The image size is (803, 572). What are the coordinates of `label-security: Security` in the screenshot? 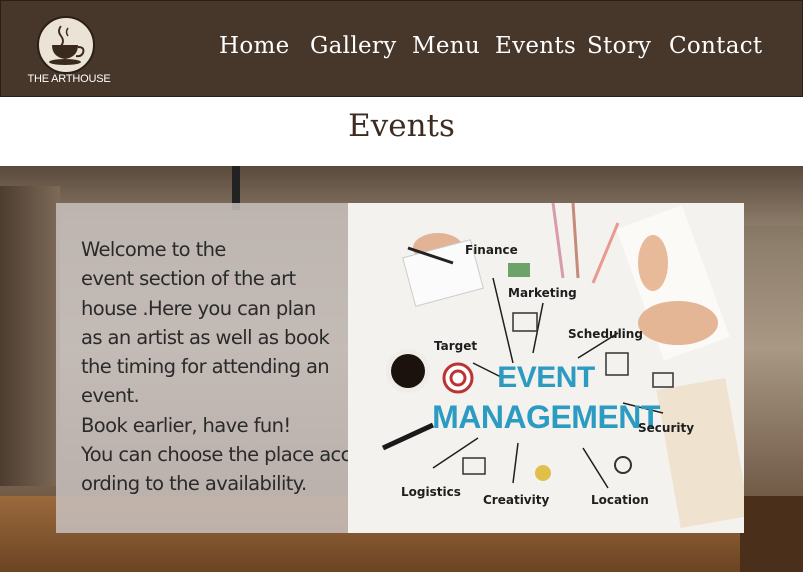 It's located at (666, 428).